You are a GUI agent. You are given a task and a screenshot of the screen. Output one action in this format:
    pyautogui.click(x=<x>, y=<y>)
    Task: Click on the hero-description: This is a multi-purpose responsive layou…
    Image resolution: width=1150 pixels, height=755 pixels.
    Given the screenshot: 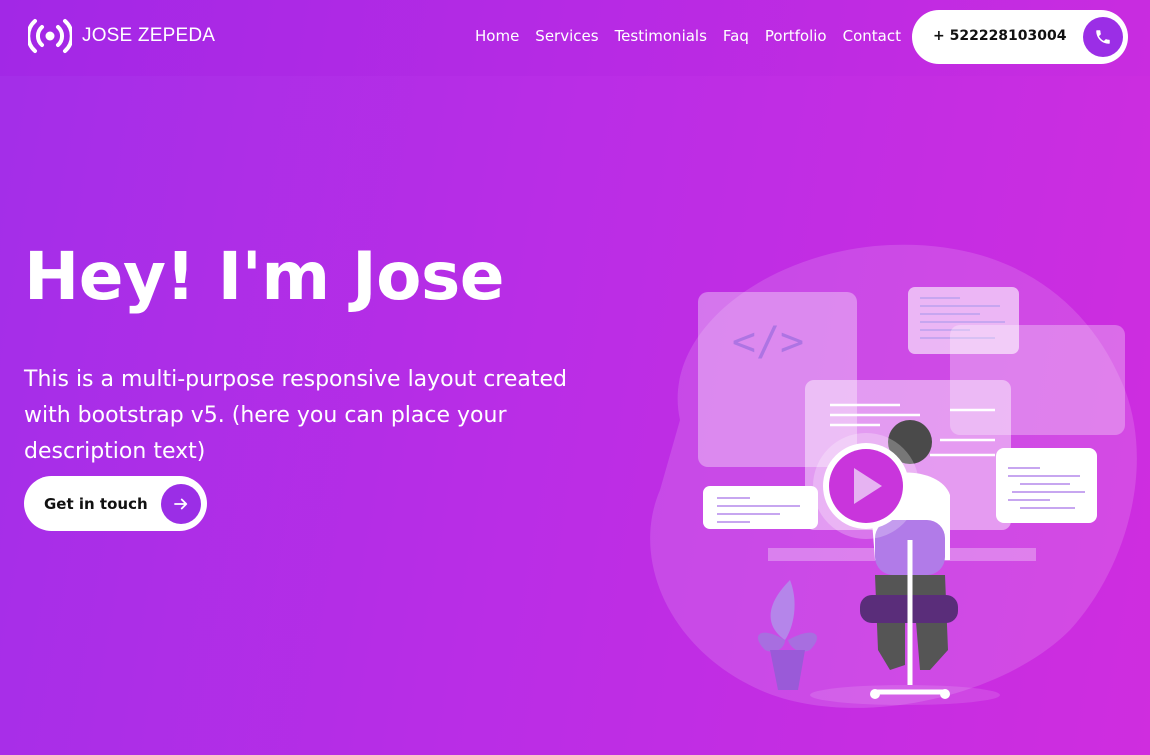 What is the action you would take?
    pyautogui.click(x=296, y=415)
    